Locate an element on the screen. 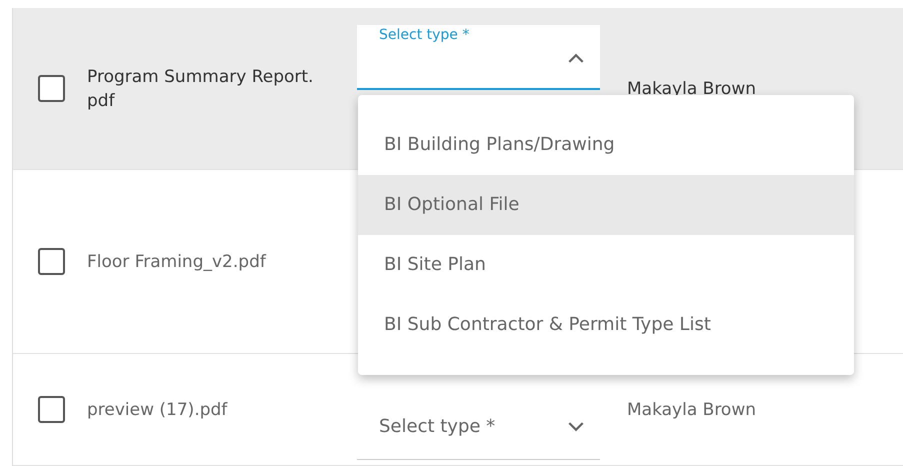 The width and height of the screenshot is (903, 466). file-name: preview (17).pdf is located at coordinates (157, 410).